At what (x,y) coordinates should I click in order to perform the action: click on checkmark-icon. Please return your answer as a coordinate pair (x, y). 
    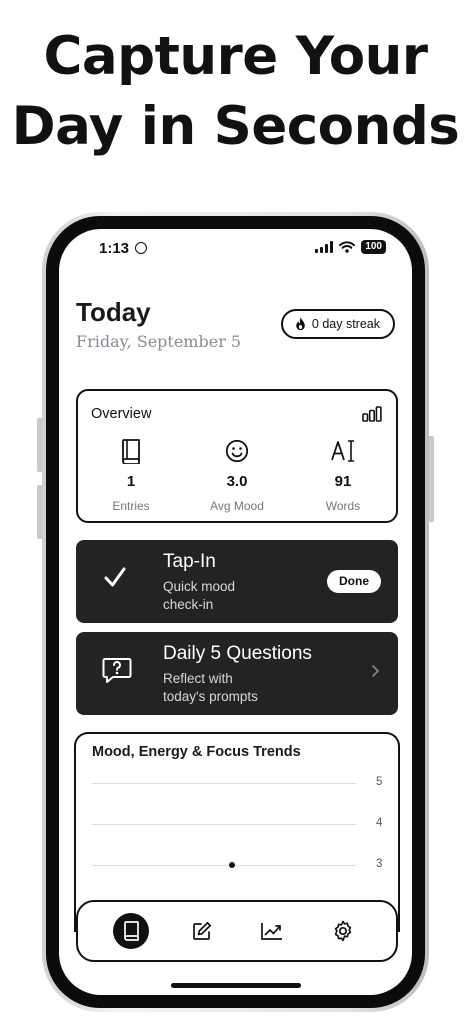
    Looking at the image, I should click on (115, 577).